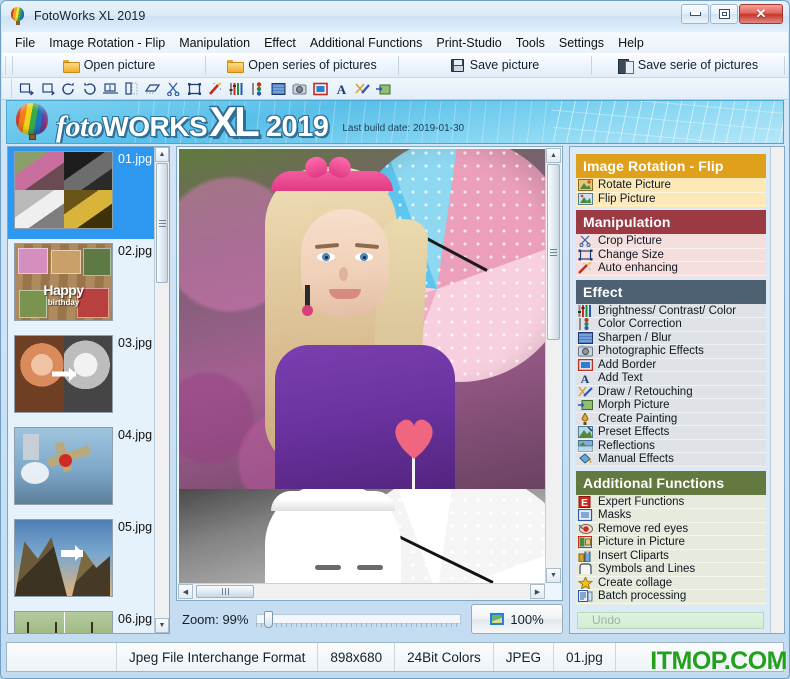  I want to click on magic-wand-icon, so click(215, 89).